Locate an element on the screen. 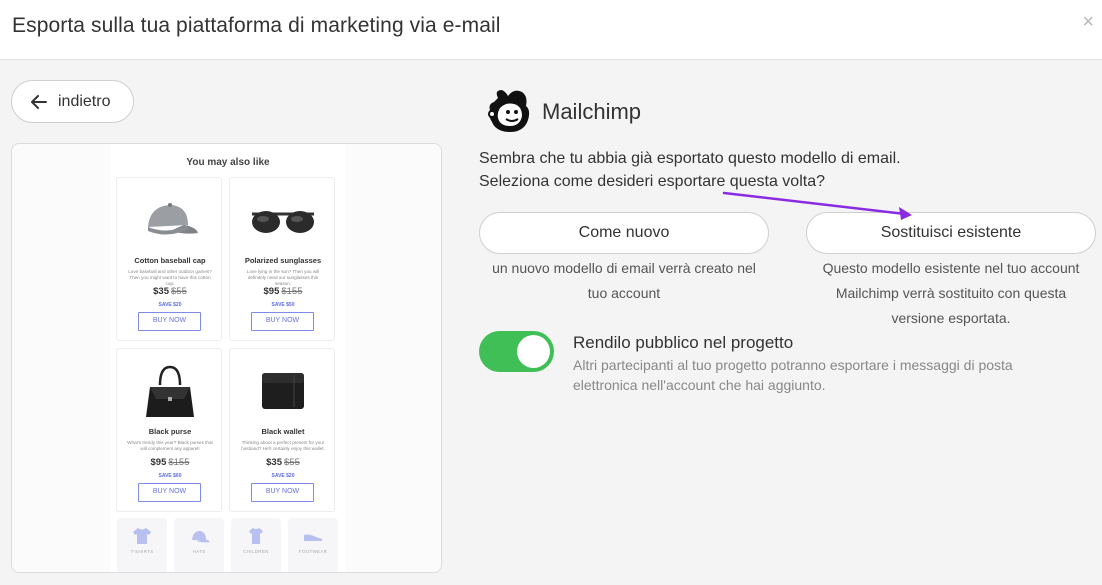 The height and width of the screenshot is (585, 1102). toggle-knob is located at coordinates (533, 351).